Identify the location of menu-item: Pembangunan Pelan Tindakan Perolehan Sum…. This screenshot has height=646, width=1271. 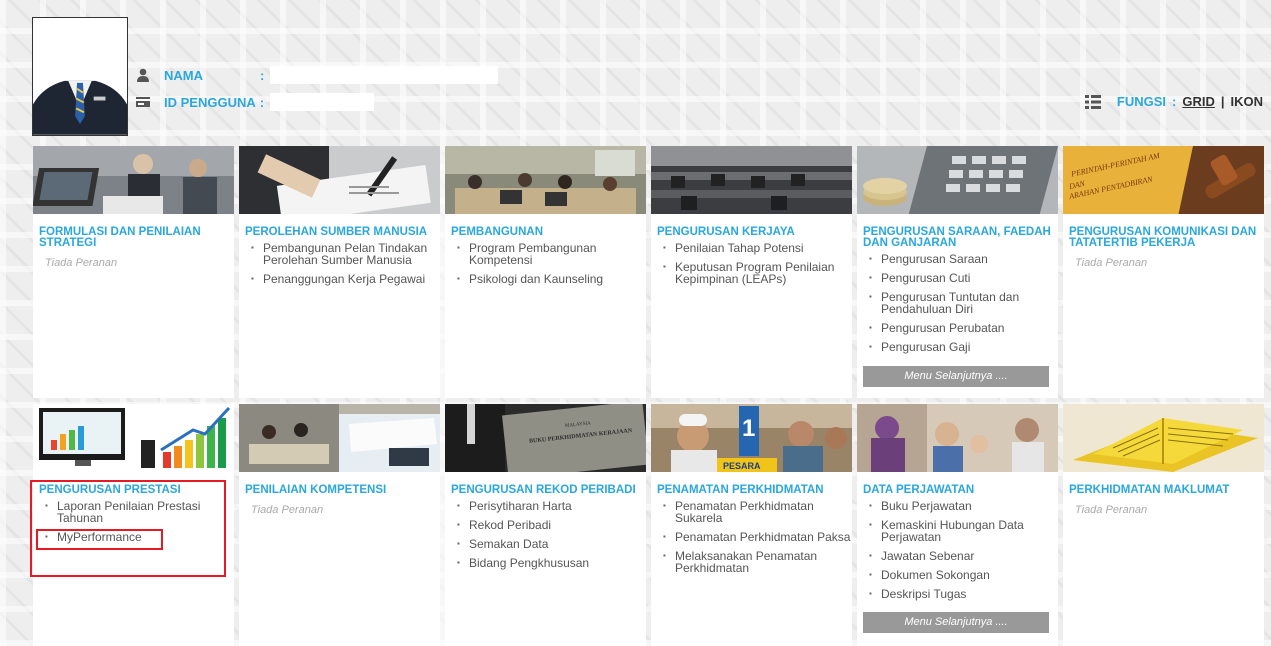
(345, 254).